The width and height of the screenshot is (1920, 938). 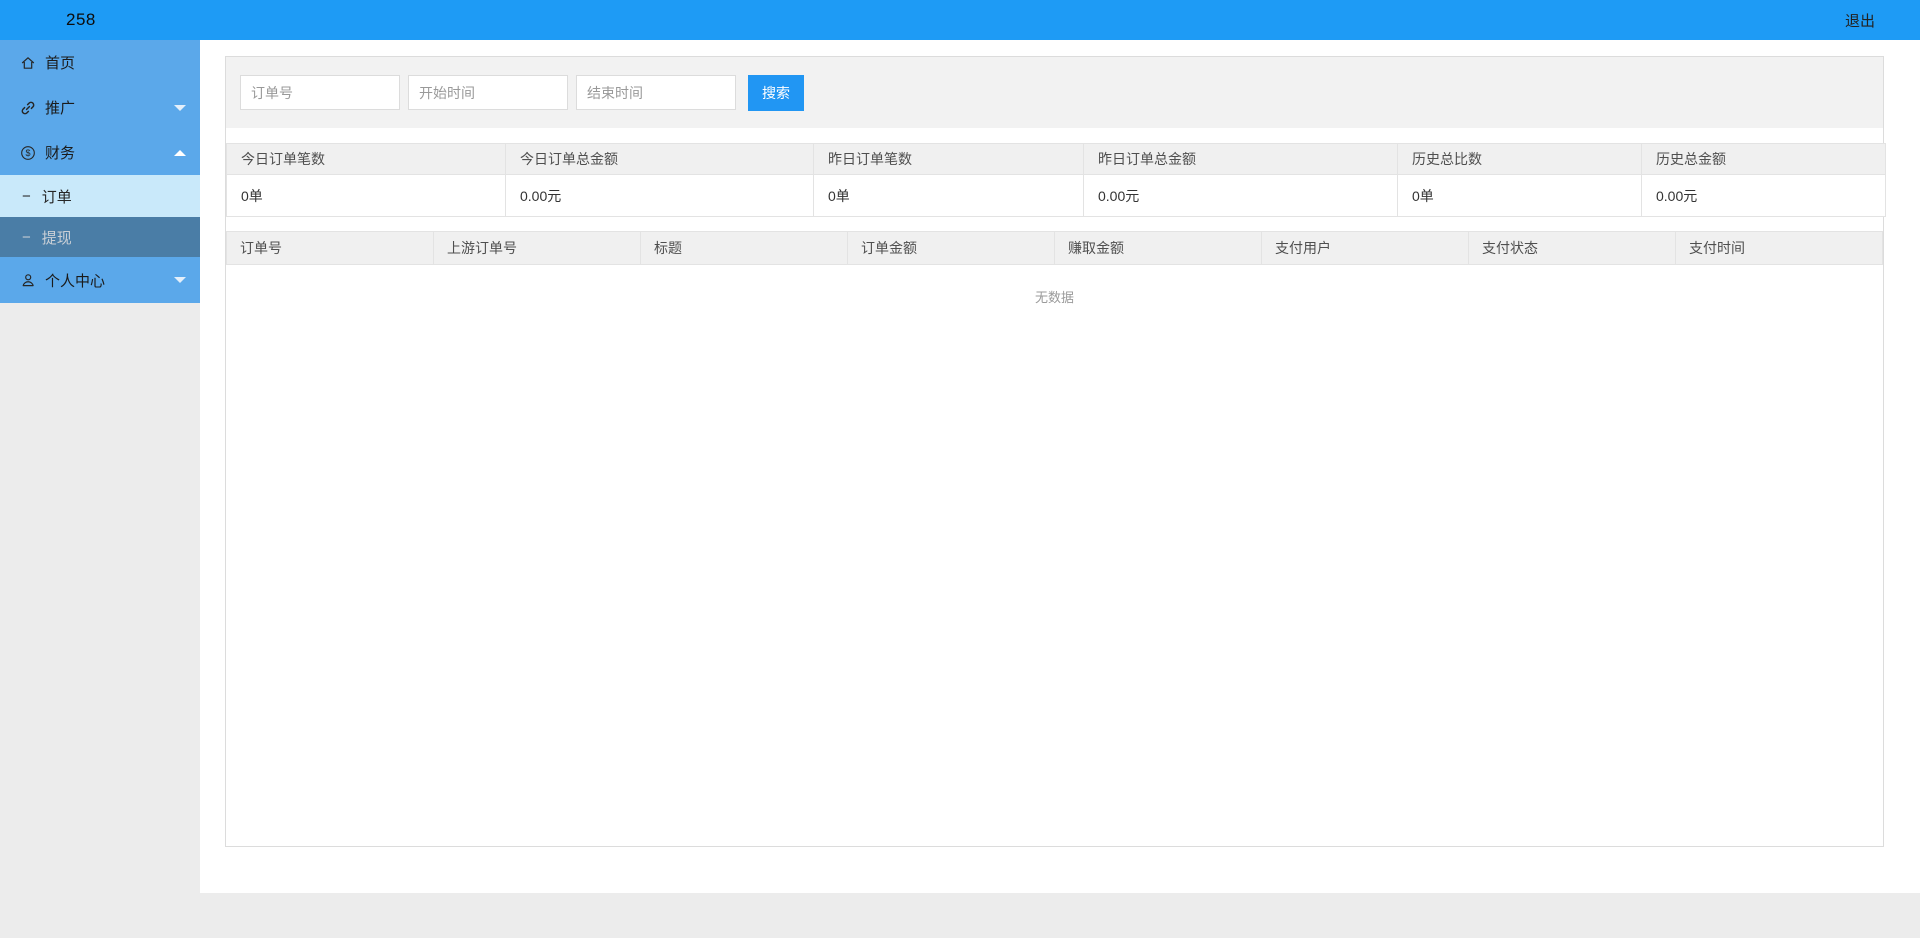 I want to click on sidebar-subitem-orders: − 订单, so click(x=100, y=196).